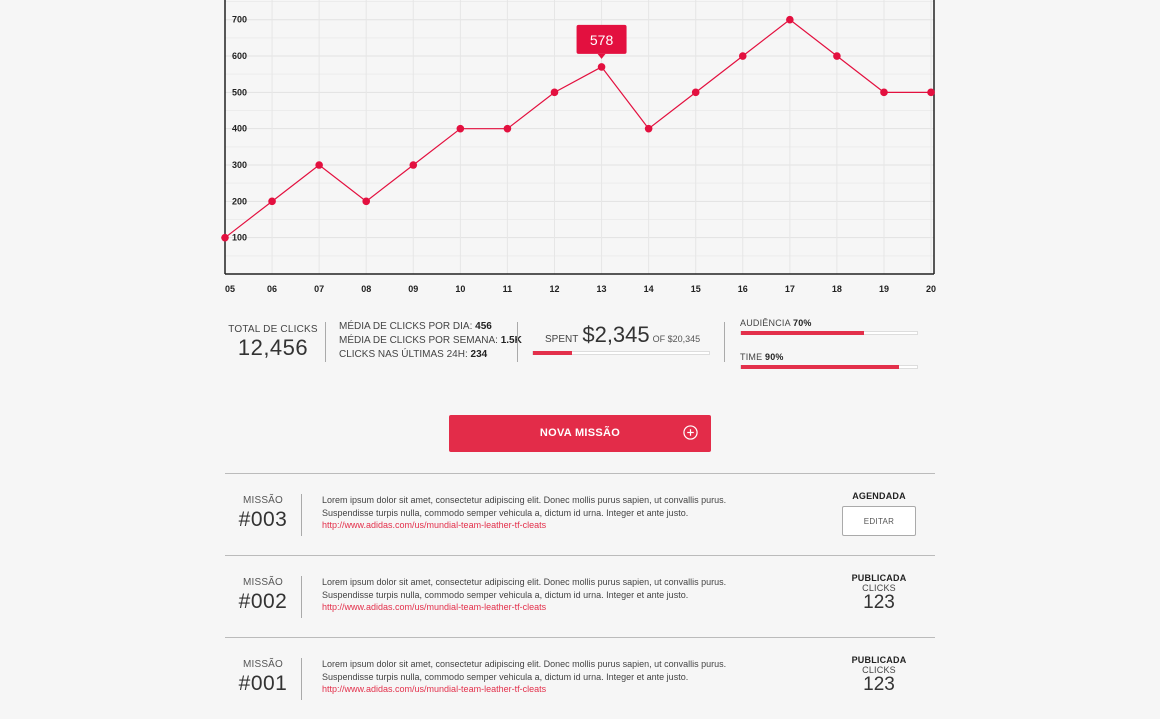 The image size is (1160, 719). Describe the element at coordinates (413, 289) in the screenshot. I see `x-tick-label: 09` at that location.